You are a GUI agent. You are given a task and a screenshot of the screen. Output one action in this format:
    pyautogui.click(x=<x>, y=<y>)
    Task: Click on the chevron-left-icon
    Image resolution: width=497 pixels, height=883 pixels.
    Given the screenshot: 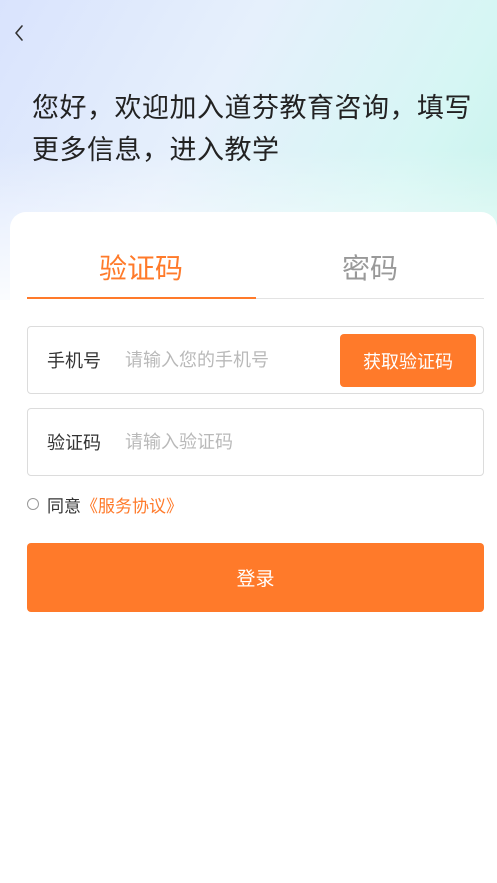 What is the action you would take?
    pyautogui.click(x=19, y=33)
    